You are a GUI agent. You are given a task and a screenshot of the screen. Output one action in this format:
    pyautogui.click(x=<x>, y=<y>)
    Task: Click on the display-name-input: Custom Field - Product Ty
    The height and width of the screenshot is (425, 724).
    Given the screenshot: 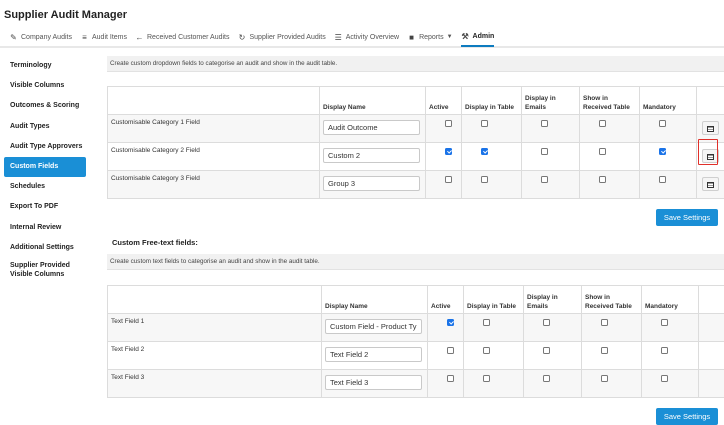 What is the action you would take?
    pyautogui.click(x=373, y=326)
    